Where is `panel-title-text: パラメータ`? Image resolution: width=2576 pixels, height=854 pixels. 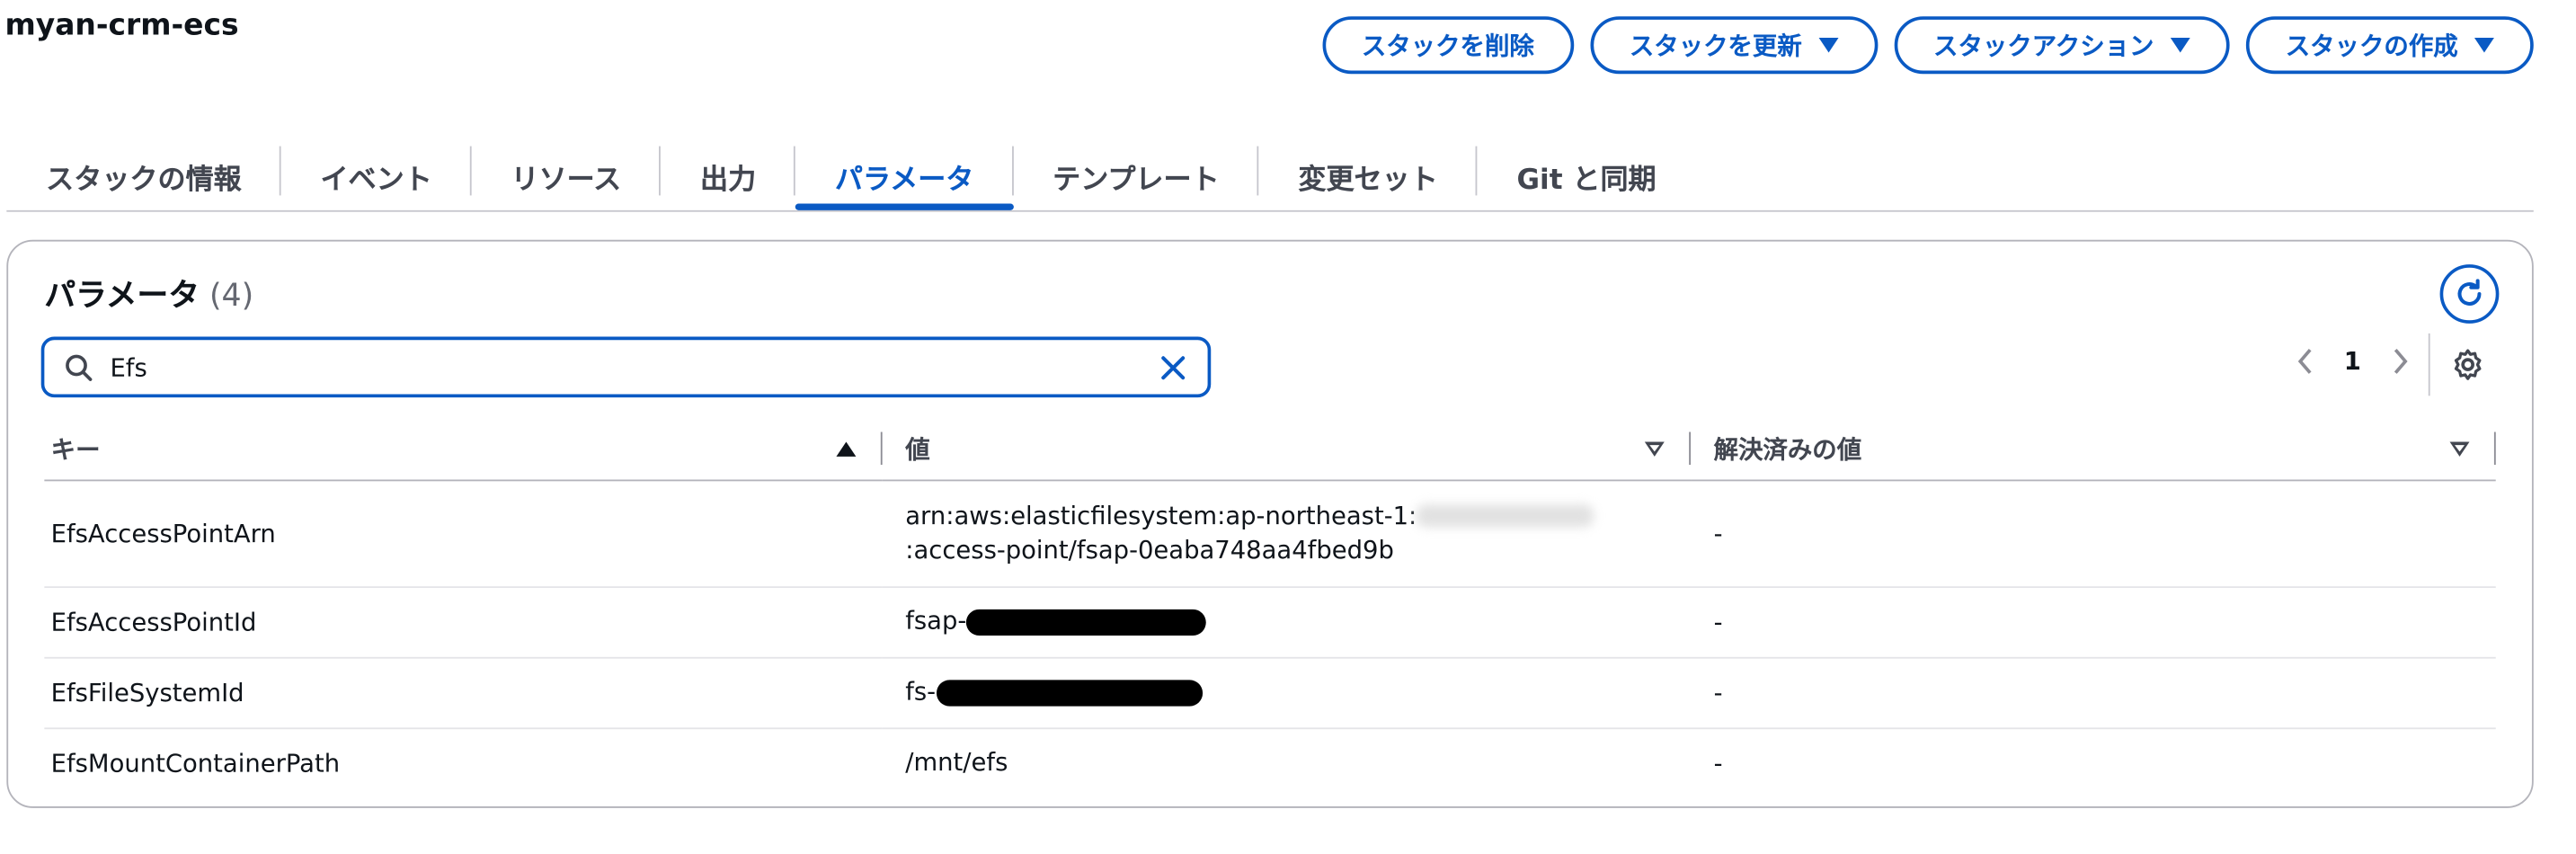
panel-title-text: パラメータ is located at coordinates (122, 295).